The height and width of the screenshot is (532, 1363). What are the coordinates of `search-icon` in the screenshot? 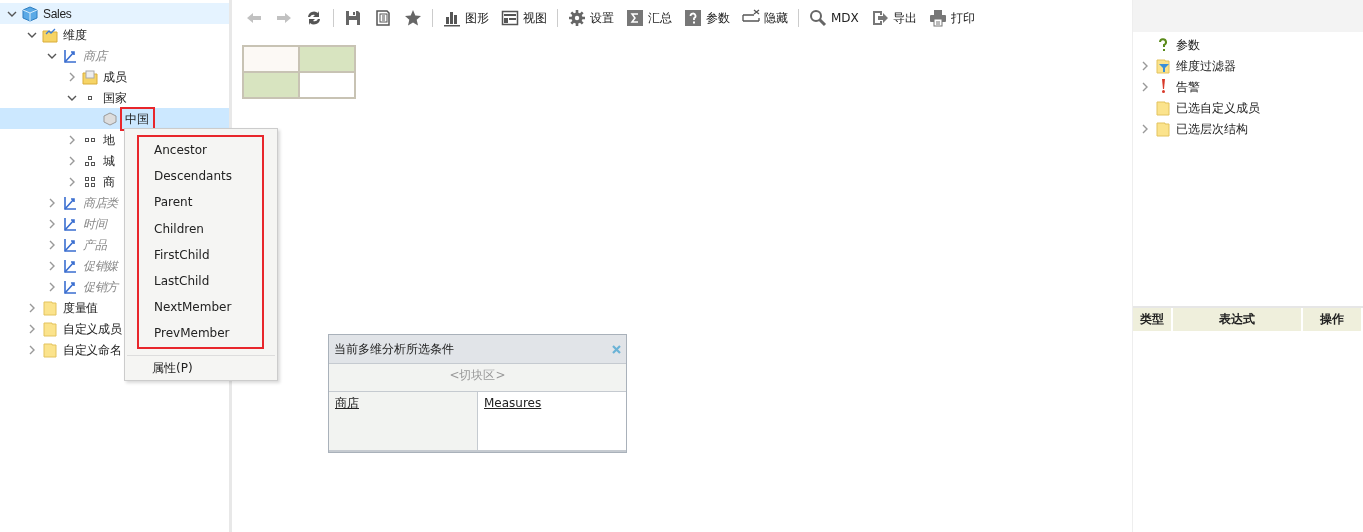 It's located at (818, 18).